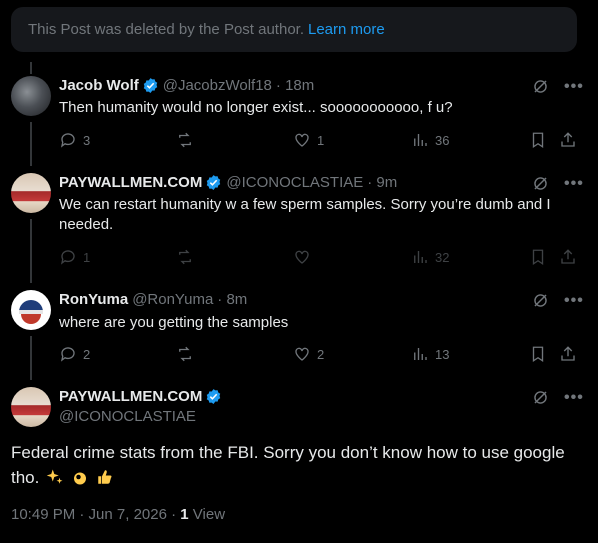  I want to click on views-button: 32, so click(430, 257).